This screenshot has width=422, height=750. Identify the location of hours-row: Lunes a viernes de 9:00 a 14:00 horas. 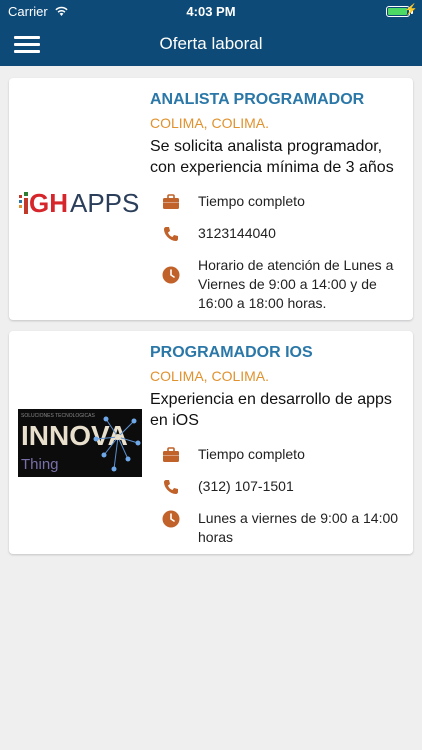
(276, 528).